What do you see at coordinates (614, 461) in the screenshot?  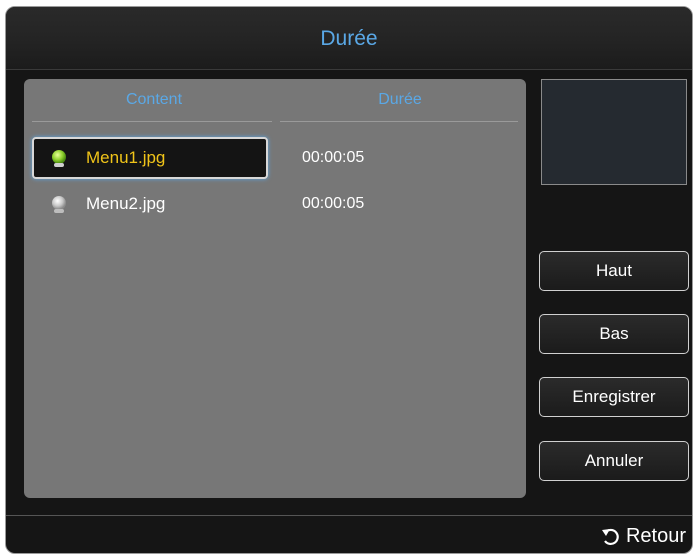 I see `cancel-button: Annuler` at bounding box center [614, 461].